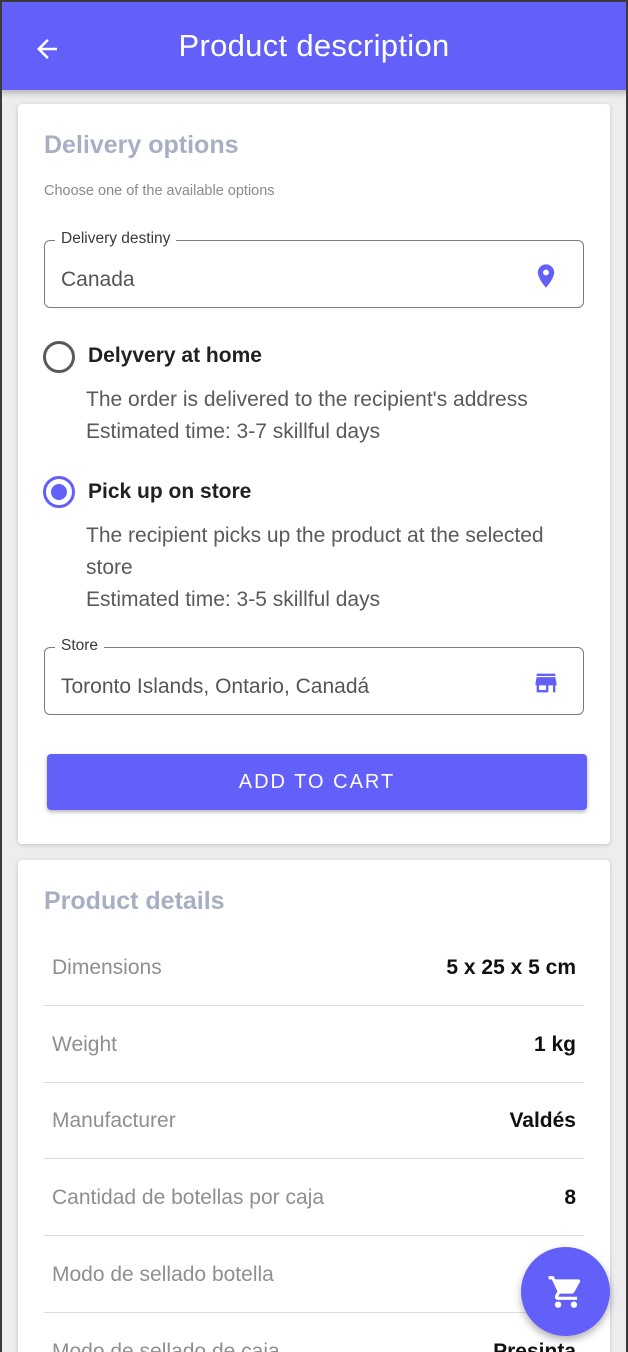  I want to click on add-to-cart-button: ADD TO CART, so click(317, 782).